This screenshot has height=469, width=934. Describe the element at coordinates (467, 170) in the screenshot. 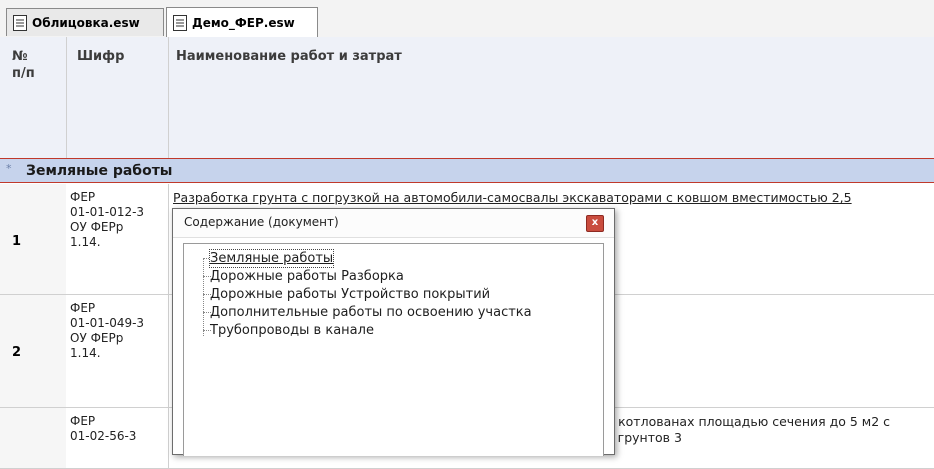

I see `section-row: * Земляные работы` at that location.